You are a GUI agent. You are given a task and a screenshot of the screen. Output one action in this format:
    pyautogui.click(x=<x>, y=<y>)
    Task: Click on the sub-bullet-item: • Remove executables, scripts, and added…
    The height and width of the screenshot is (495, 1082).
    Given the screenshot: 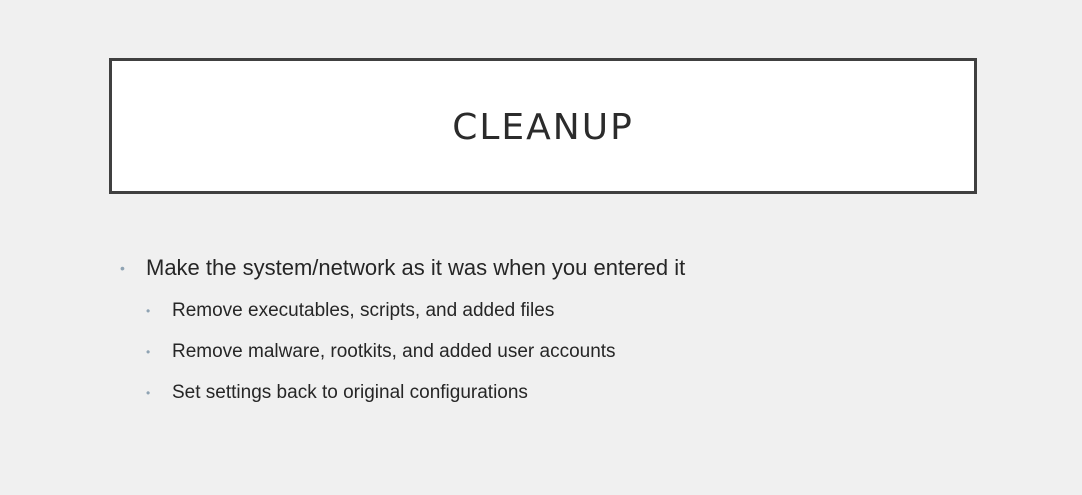 What is the action you would take?
    pyautogui.click(x=402, y=310)
    